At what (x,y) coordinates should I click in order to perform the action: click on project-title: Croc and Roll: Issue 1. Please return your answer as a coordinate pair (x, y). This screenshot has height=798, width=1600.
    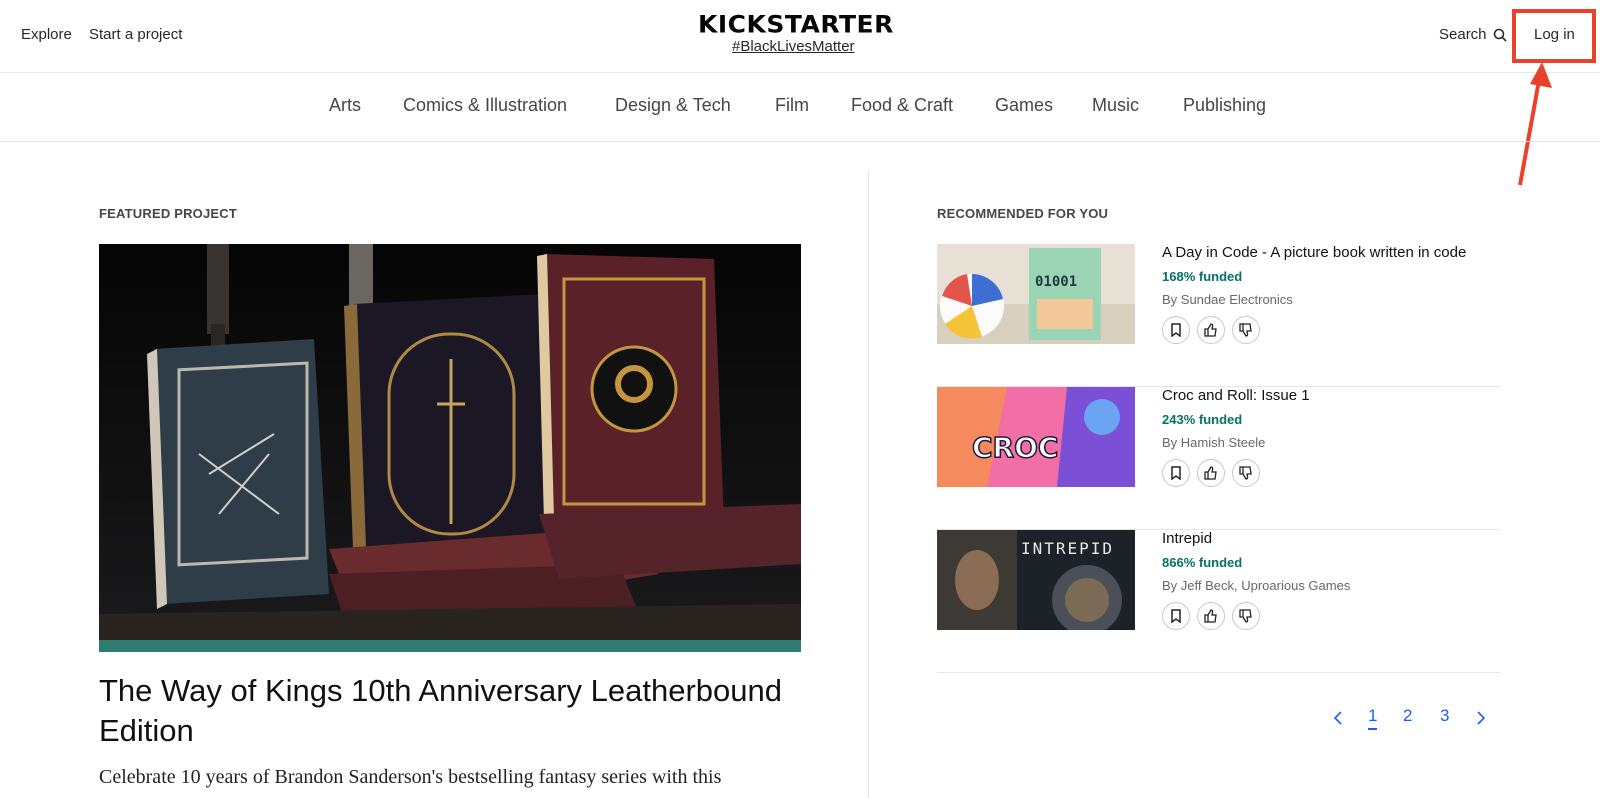
    Looking at the image, I should click on (1236, 395).